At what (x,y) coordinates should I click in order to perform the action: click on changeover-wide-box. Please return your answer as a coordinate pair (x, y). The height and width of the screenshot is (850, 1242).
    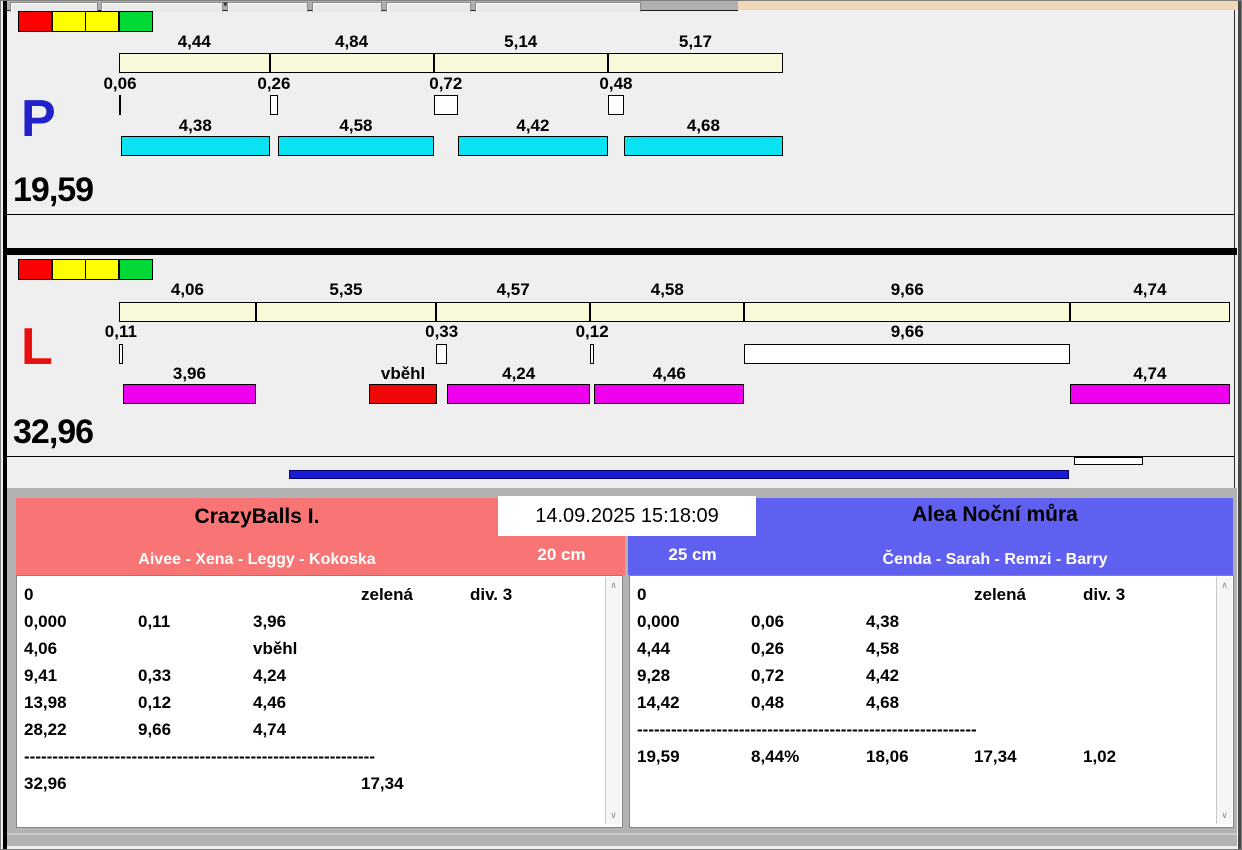
    Looking at the image, I should click on (907, 354).